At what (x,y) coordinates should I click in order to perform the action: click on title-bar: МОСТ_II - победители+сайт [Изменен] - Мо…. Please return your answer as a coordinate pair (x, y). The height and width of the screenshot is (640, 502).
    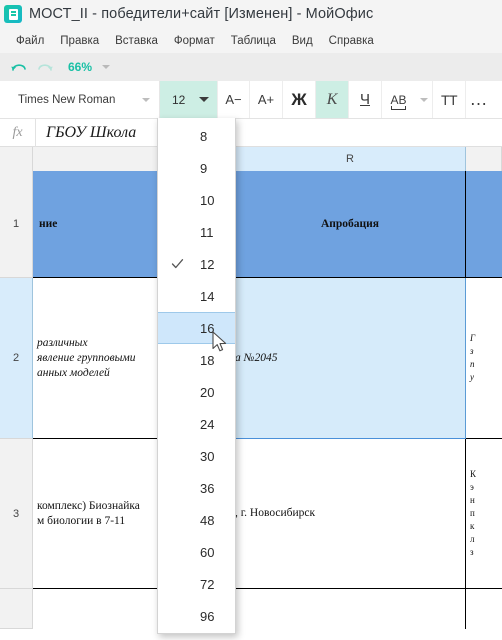
    Looking at the image, I should click on (251, 14).